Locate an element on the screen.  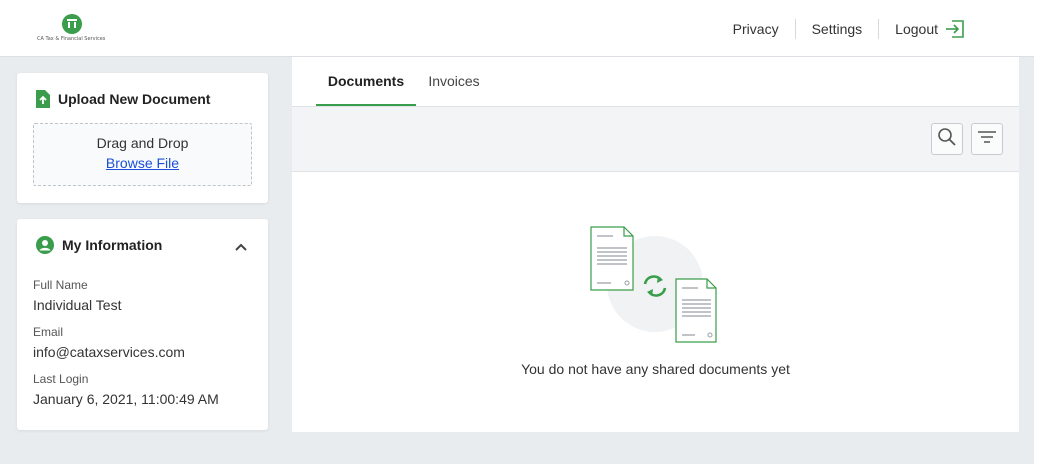
nav-privacy-label: Privacy is located at coordinates (755, 28).